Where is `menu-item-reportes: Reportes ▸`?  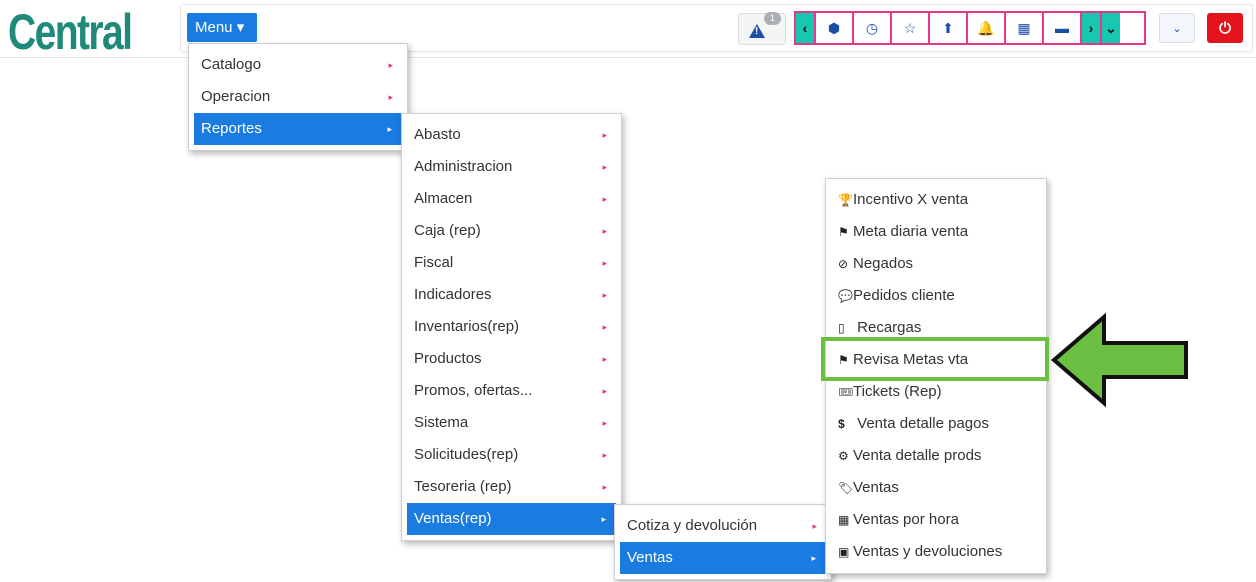
menu-item-reportes: Reportes ▸ is located at coordinates (298, 129).